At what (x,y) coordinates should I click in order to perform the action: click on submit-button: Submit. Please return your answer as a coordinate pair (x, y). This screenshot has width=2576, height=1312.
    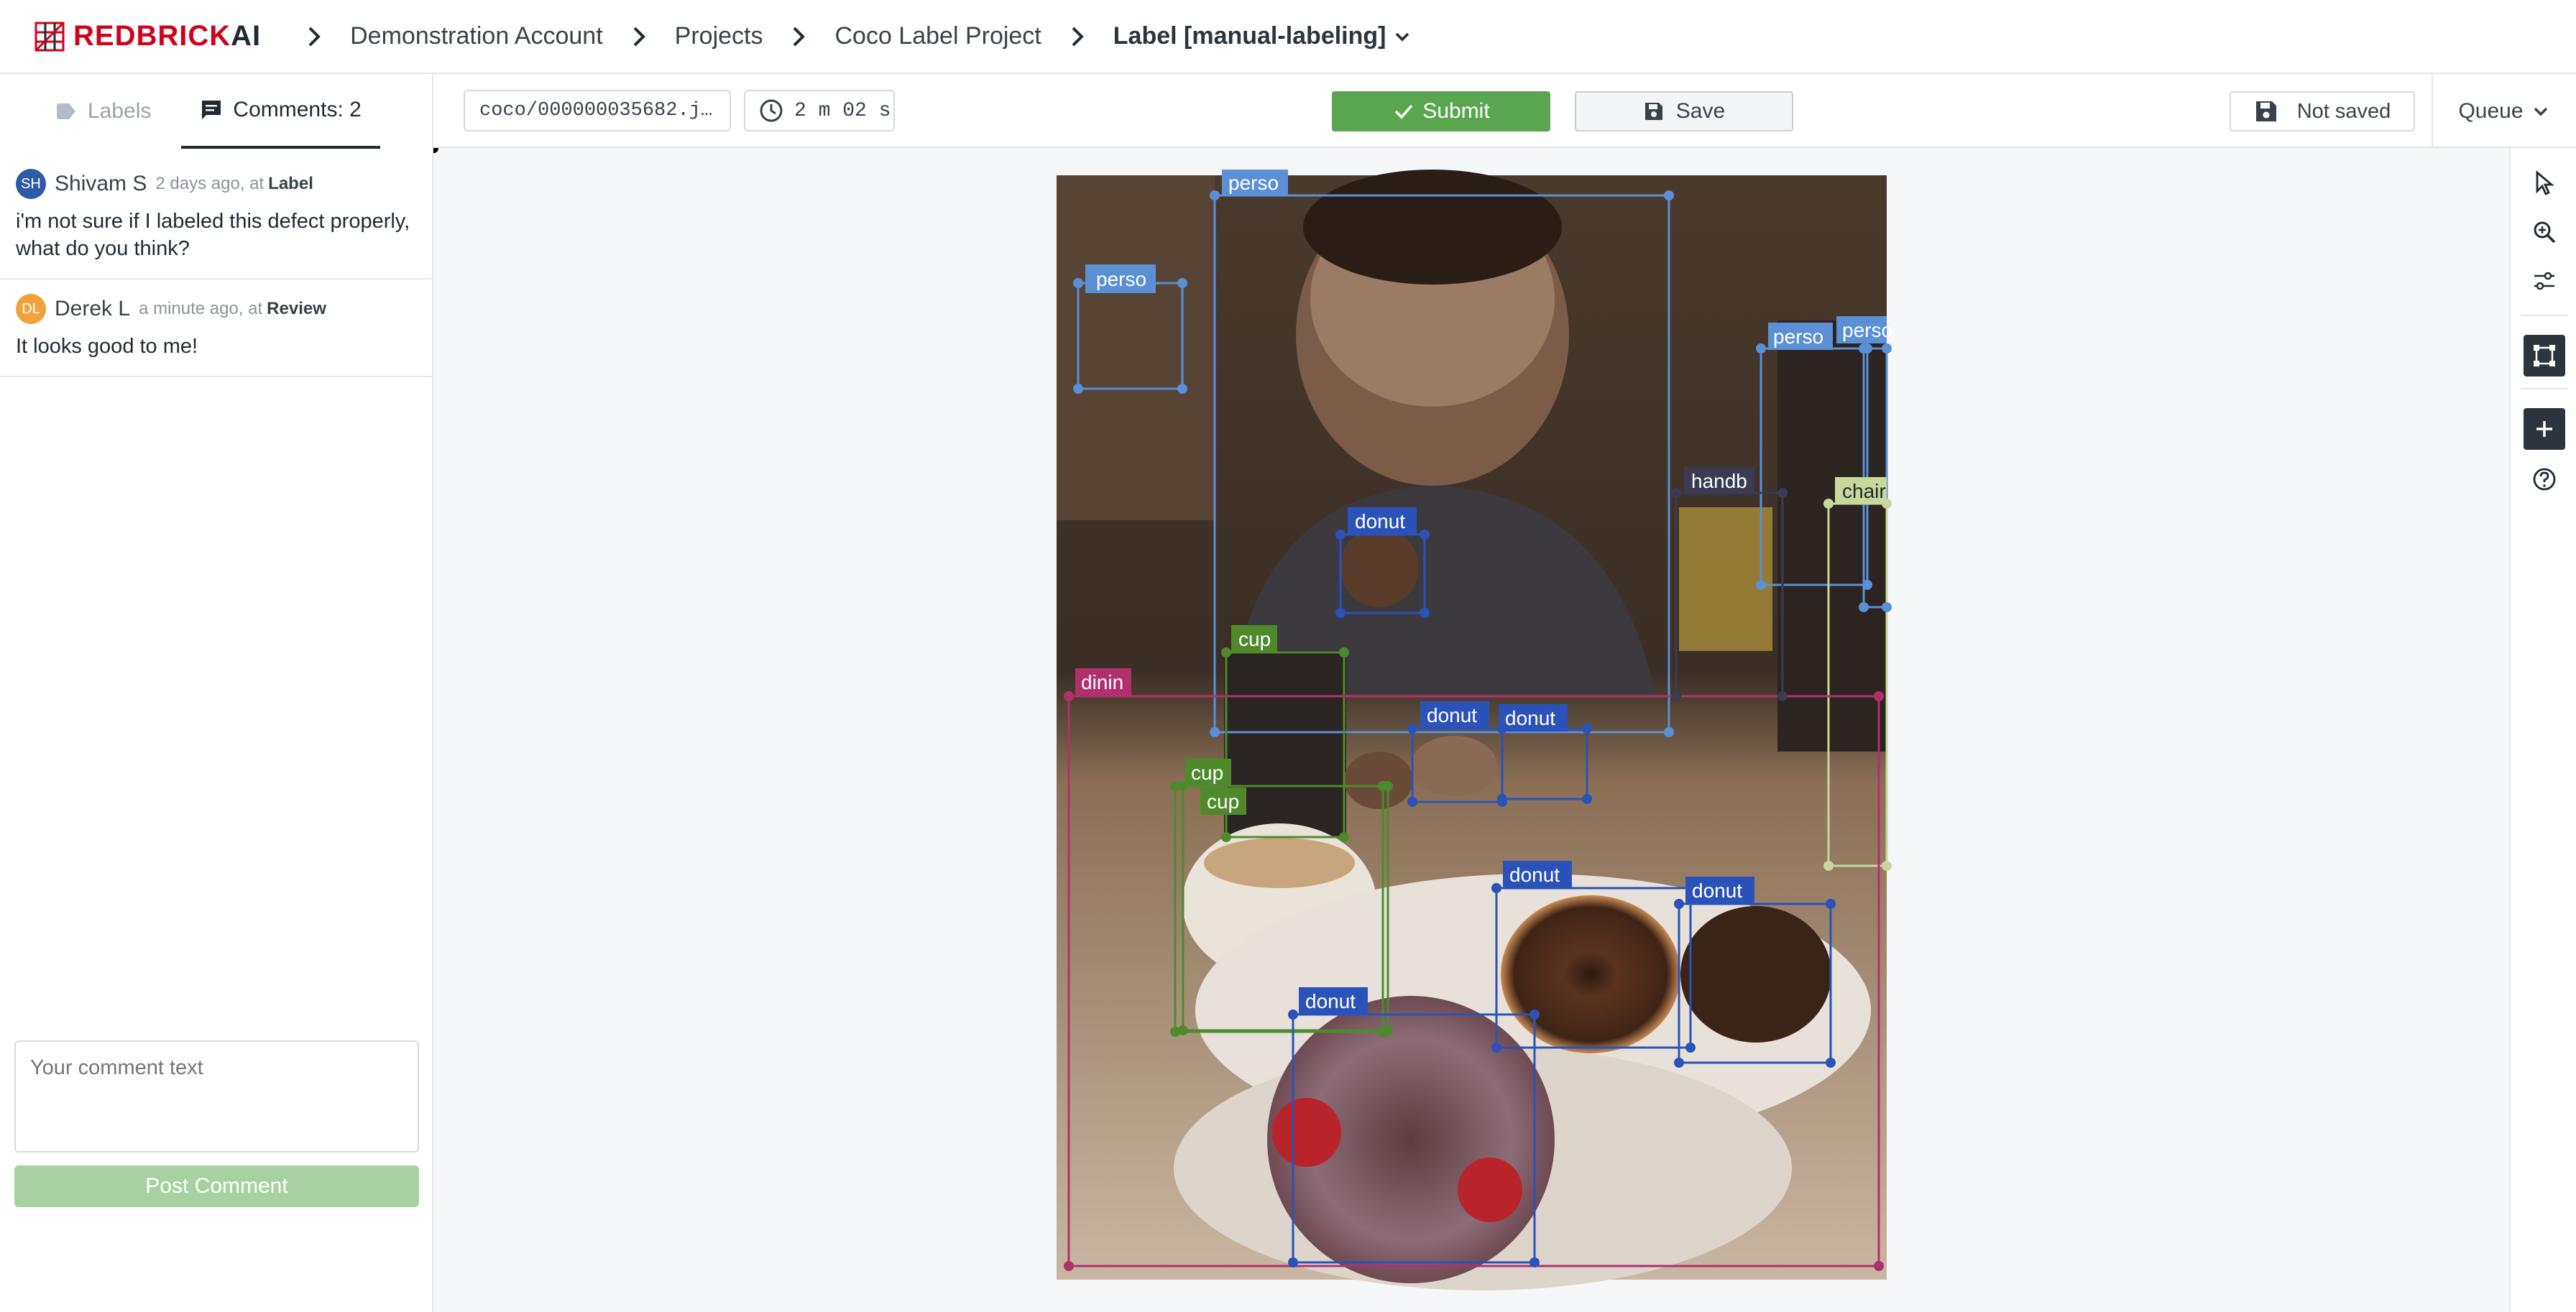
    Looking at the image, I should click on (1441, 111).